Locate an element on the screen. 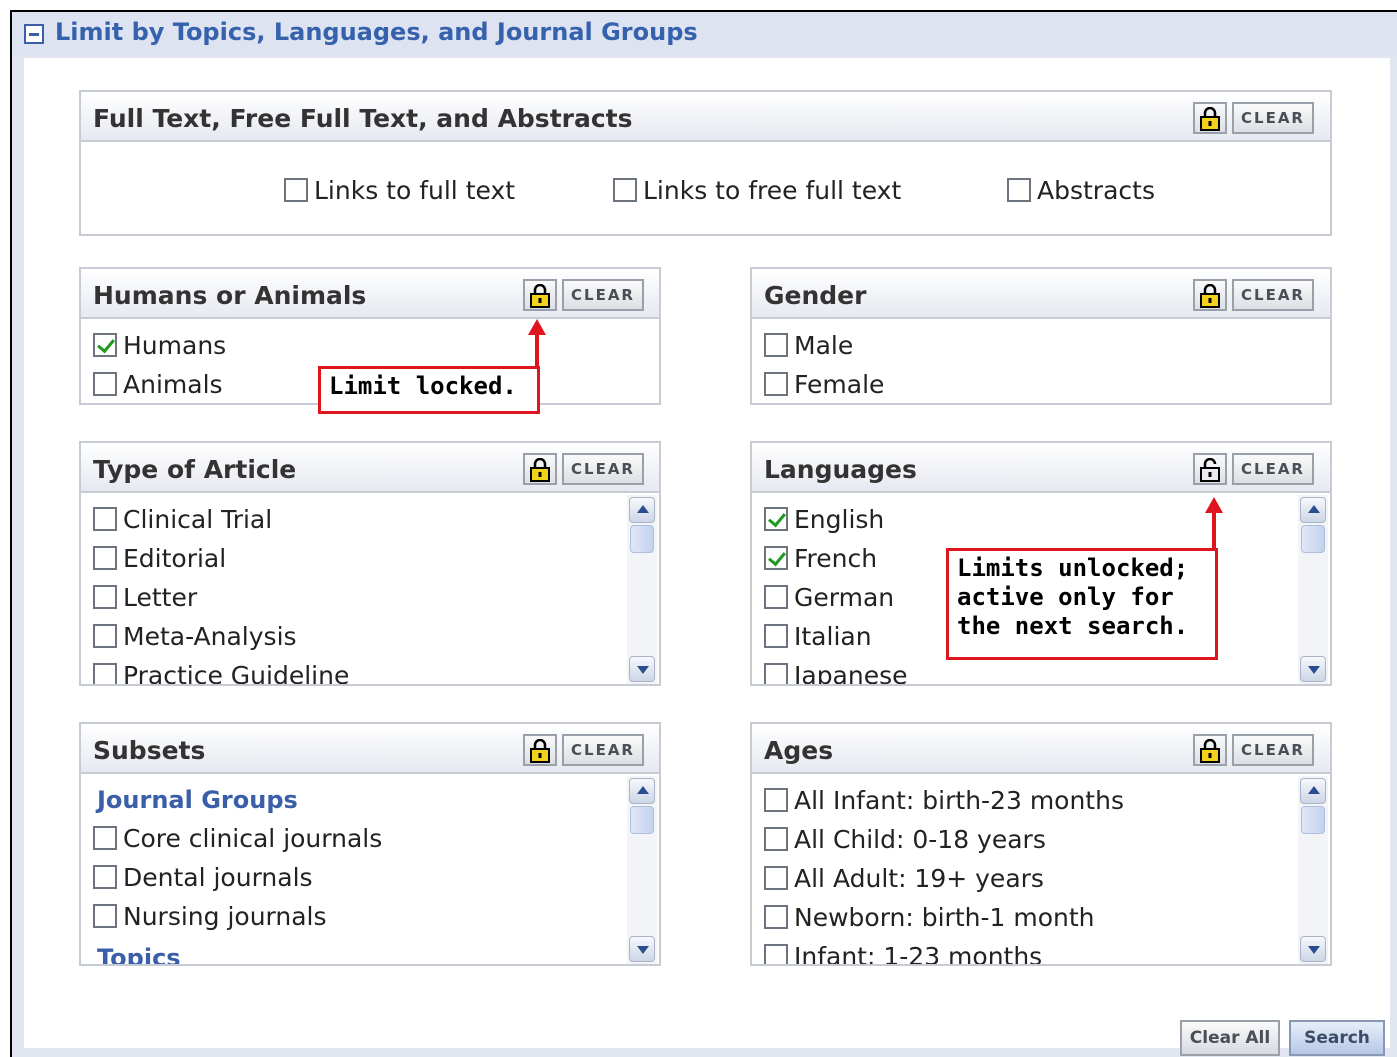 The width and height of the screenshot is (1397, 1057). checkbox-label: Editorial is located at coordinates (175, 558).